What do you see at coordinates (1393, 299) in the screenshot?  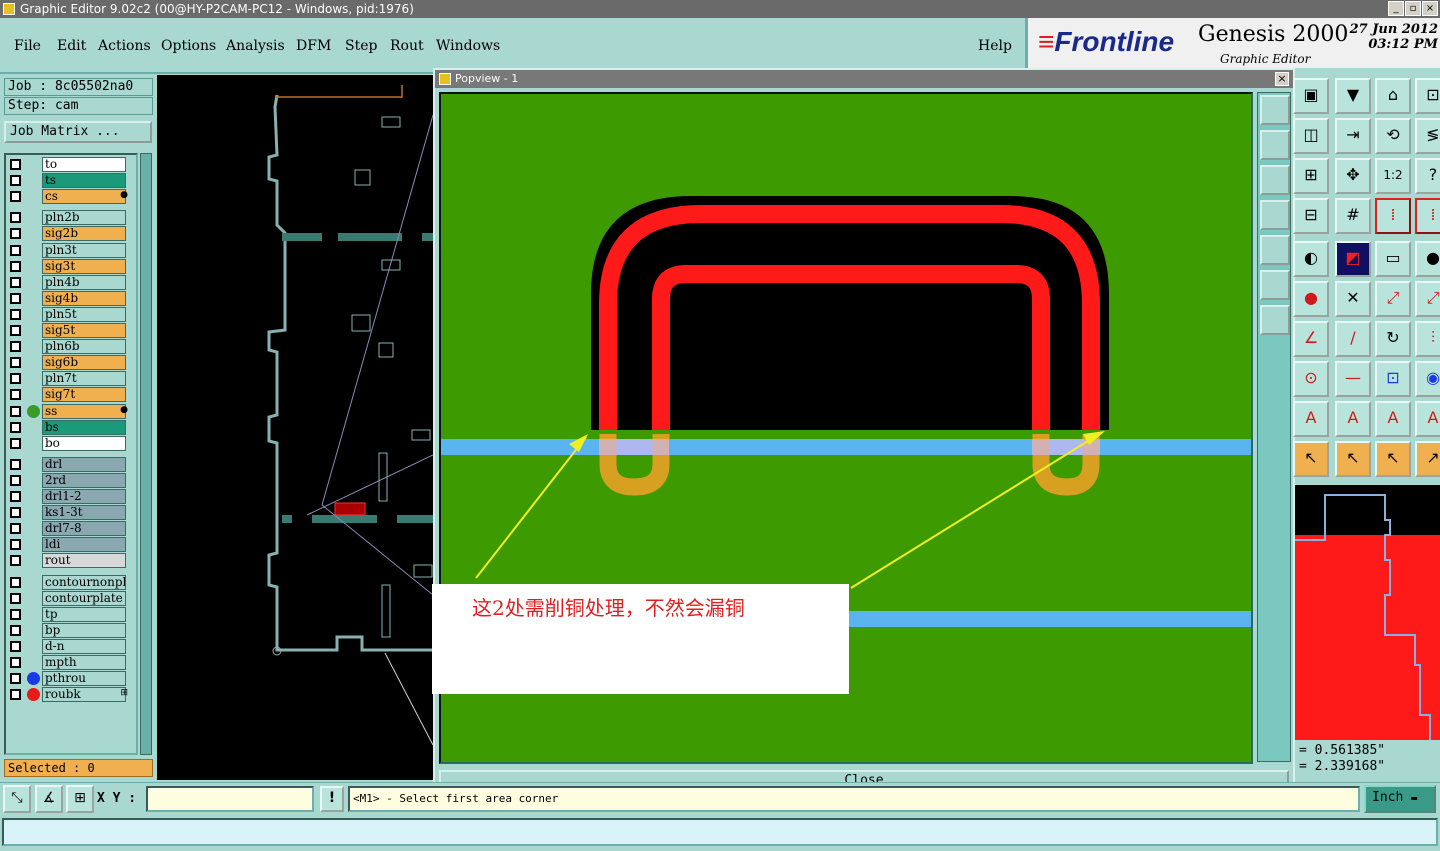 I see `tool-icon-23: ⤢` at bounding box center [1393, 299].